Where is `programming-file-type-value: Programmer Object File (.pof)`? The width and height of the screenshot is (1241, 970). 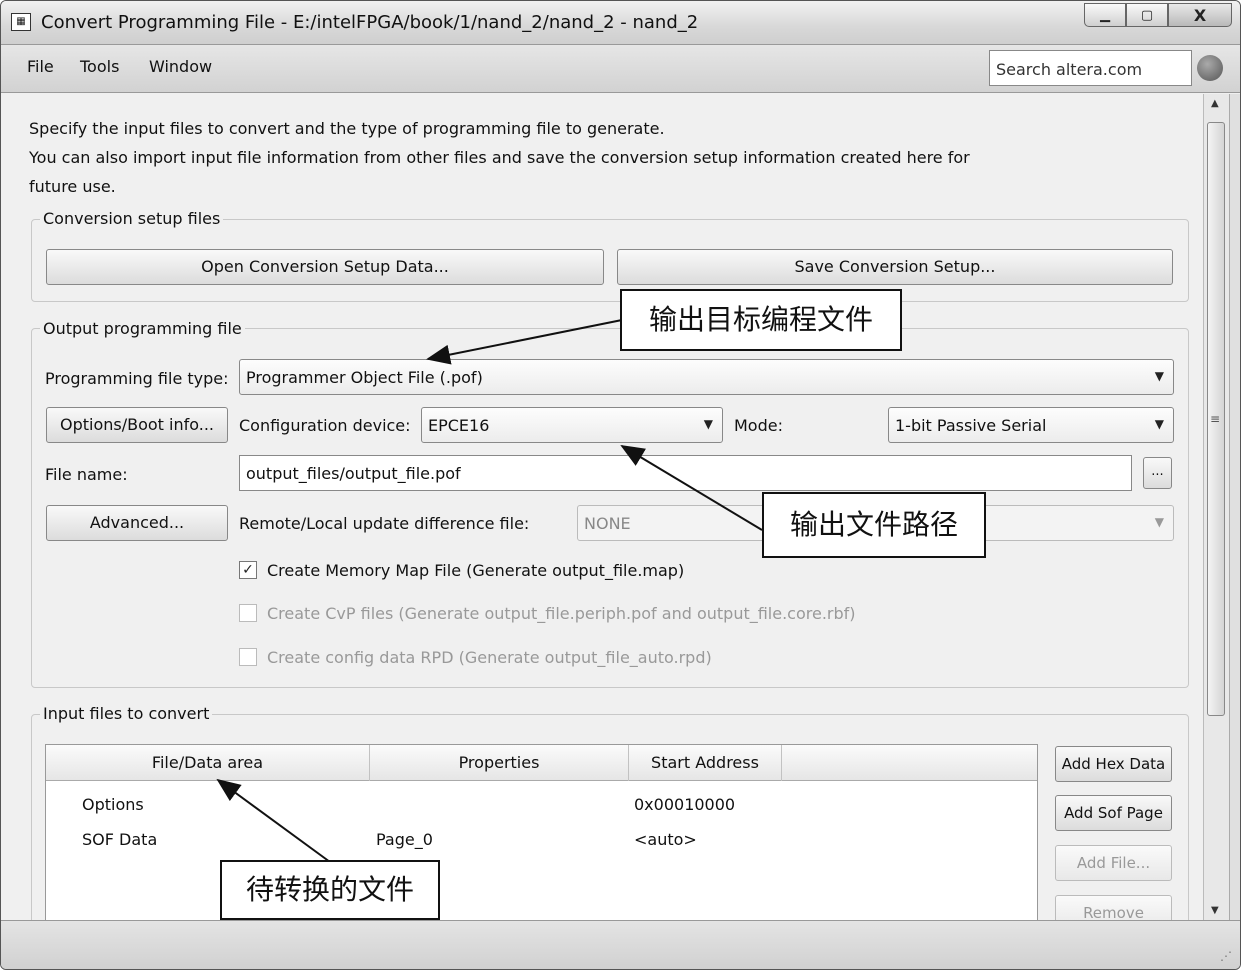 programming-file-type-value: Programmer Object File (.pof) is located at coordinates (364, 377).